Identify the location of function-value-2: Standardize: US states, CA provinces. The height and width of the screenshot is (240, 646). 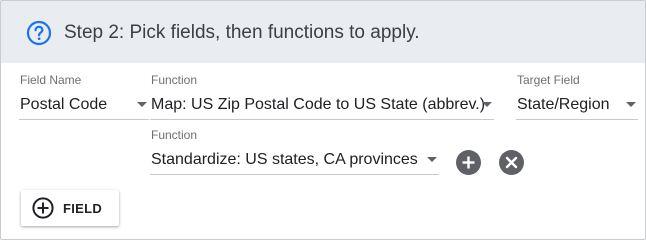
(284, 159).